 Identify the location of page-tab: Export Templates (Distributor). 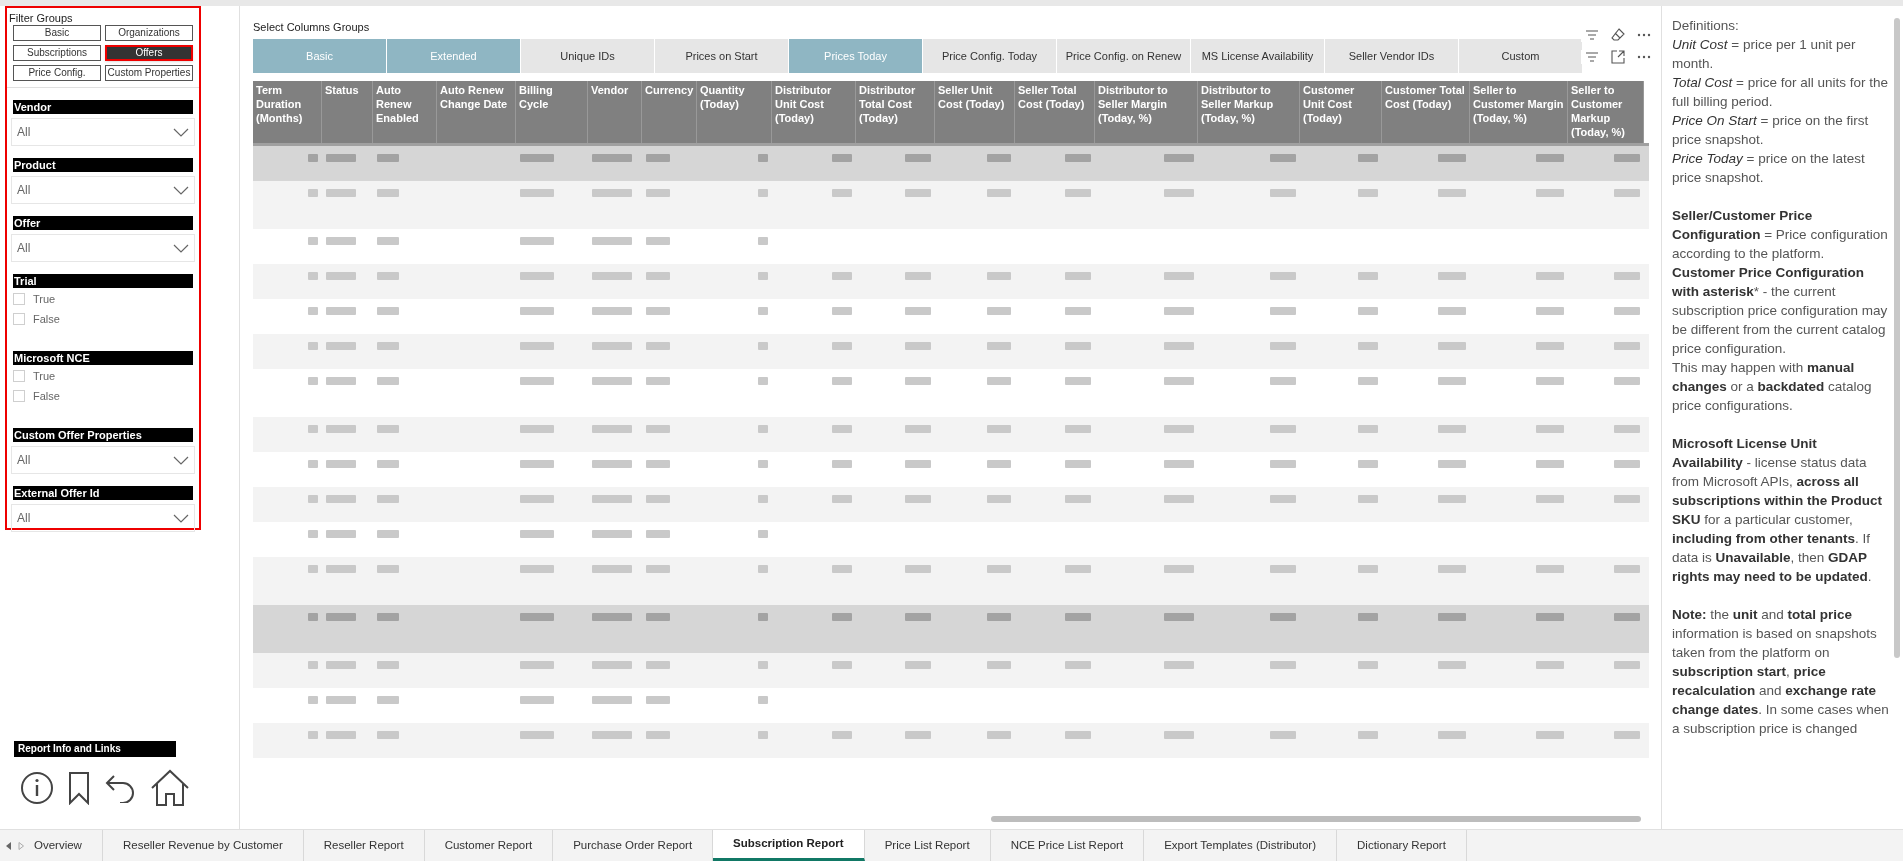
(1241, 845).